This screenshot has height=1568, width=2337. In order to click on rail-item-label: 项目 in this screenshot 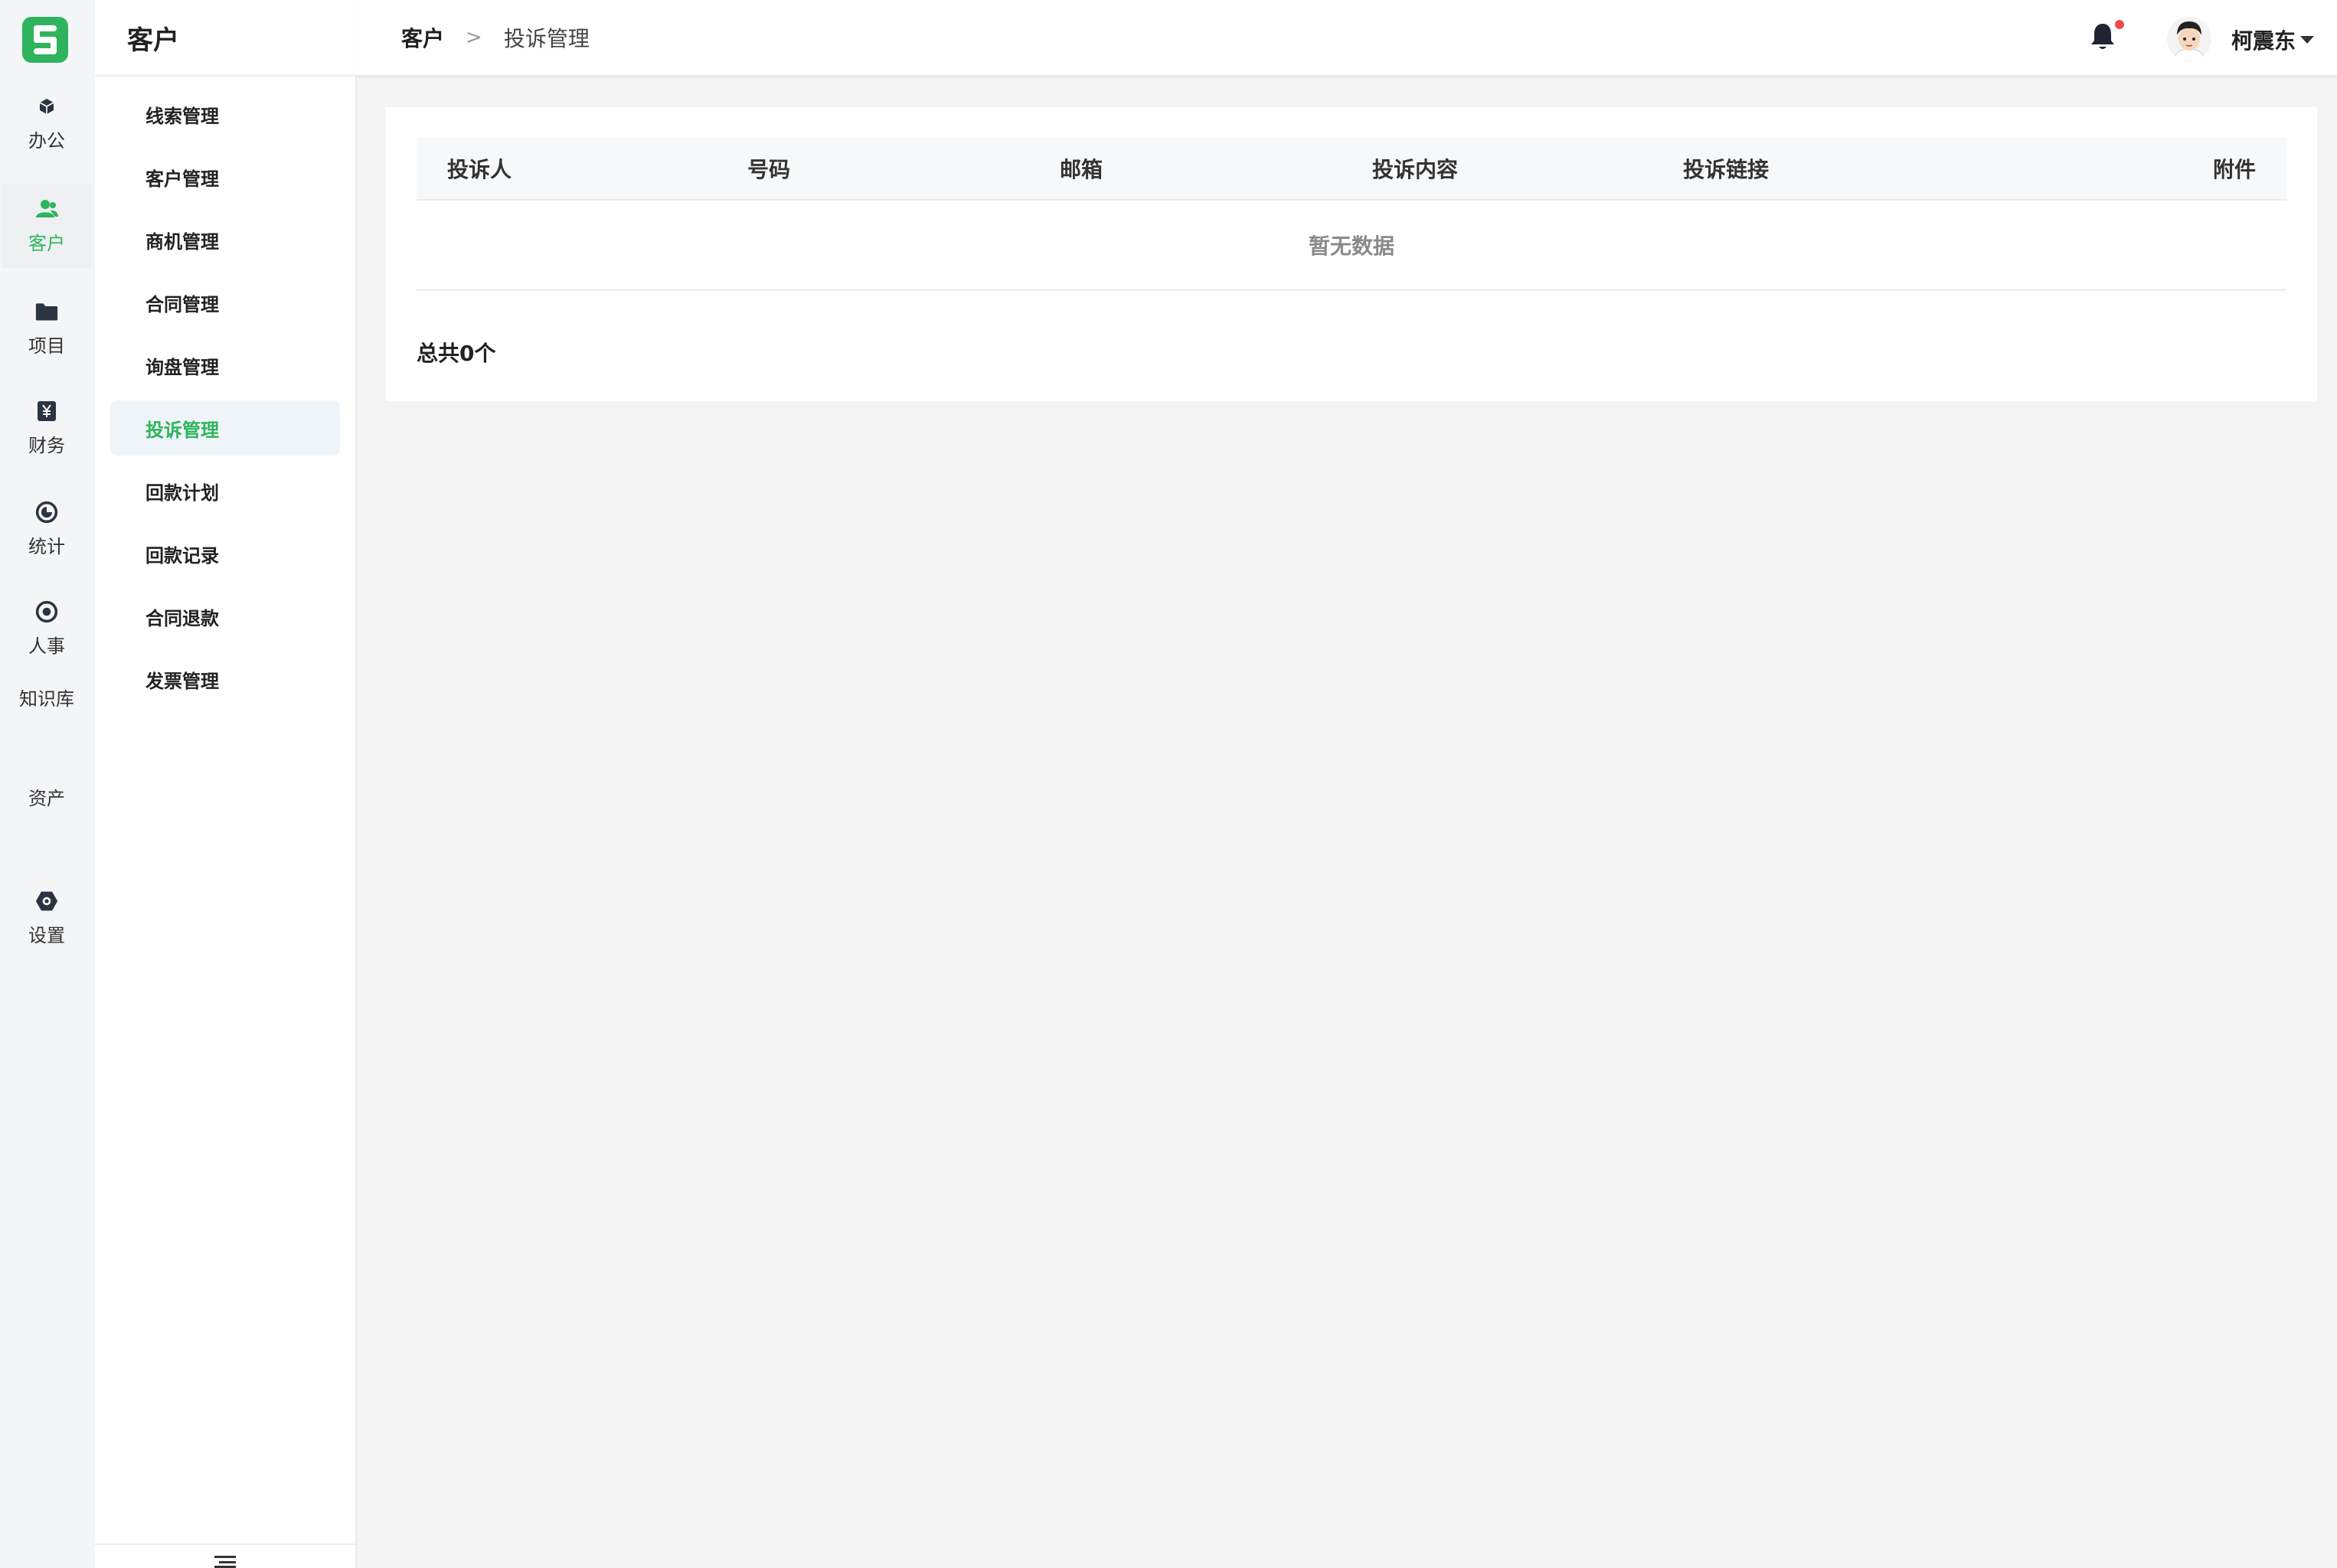, I will do `click(46, 346)`.